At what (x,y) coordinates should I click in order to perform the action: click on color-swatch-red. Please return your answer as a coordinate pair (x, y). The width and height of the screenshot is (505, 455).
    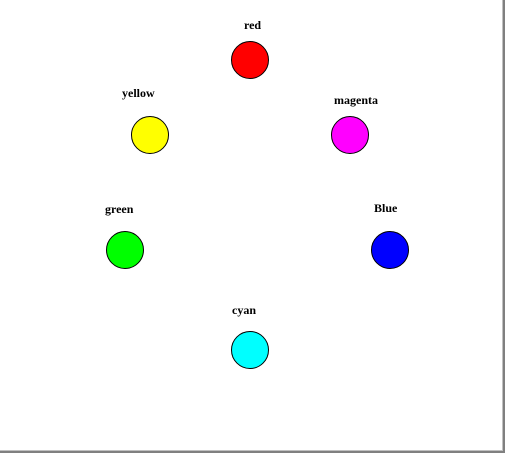
    Looking at the image, I should click on (250, 60).